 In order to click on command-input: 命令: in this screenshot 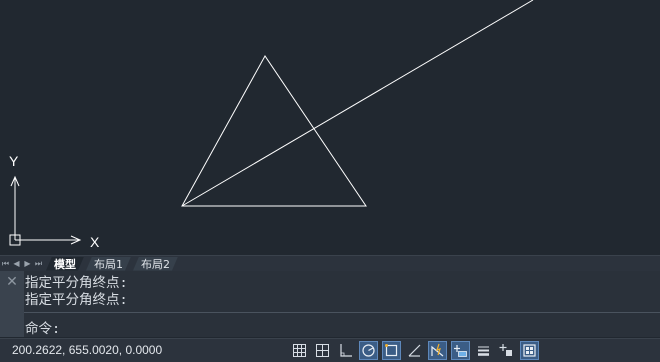, I will do `click(42, 327)`.